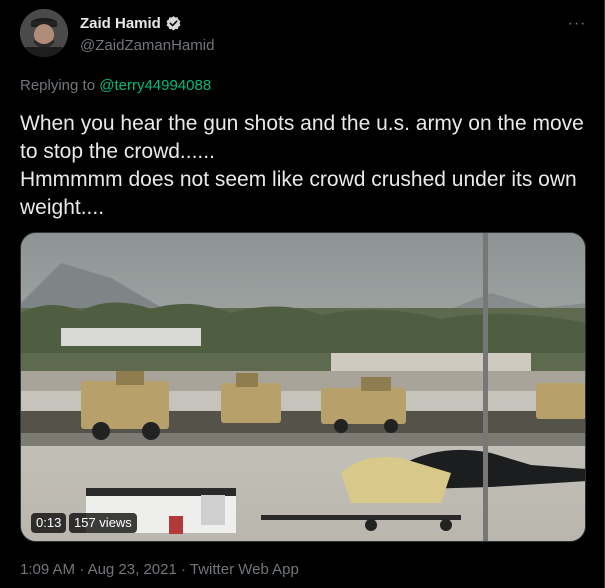 The height and width of the screenshot is (588, 605). I want to click on video-views-badge: 157 views, so click(103, 523).